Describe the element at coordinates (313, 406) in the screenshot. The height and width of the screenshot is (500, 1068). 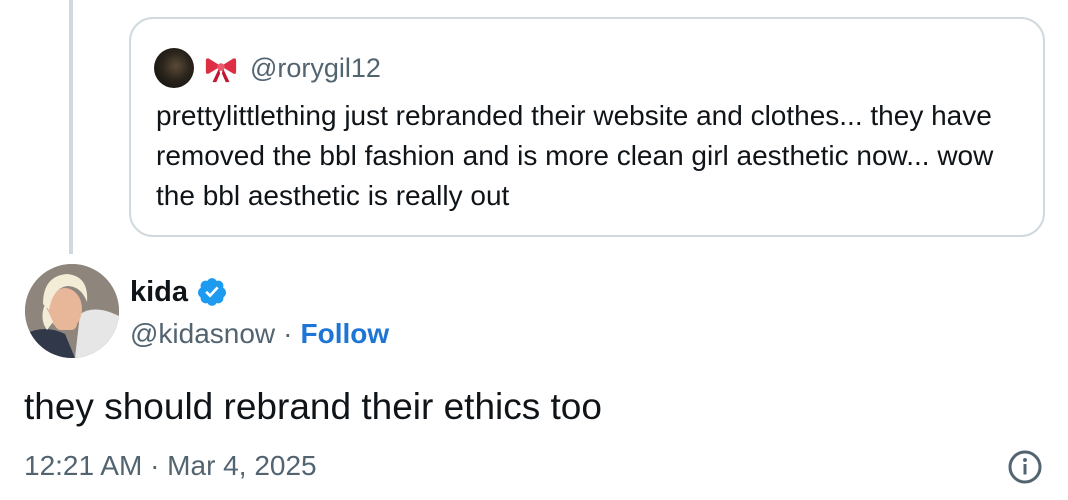
I see `tweet-text: they should rebrand their ethics too` at that location.